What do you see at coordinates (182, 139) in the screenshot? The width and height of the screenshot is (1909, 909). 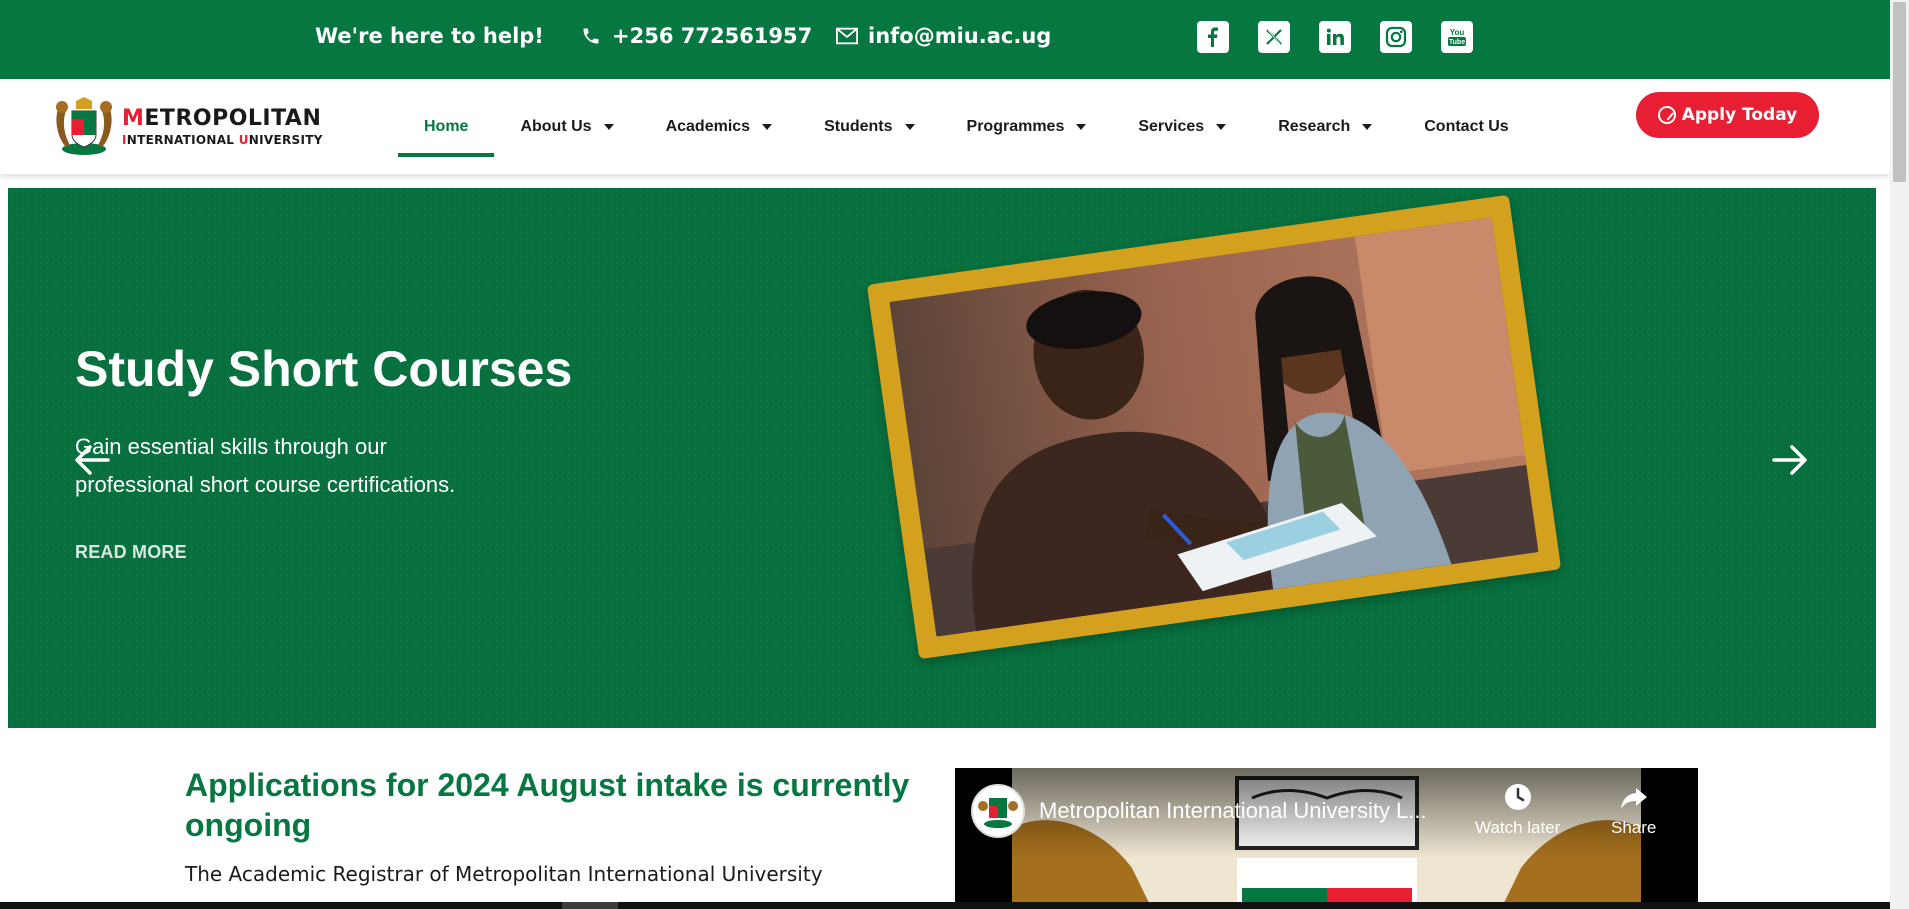 I see `logo-sub-mid: NTERNATIONAL` at bounding box center [182, 139].